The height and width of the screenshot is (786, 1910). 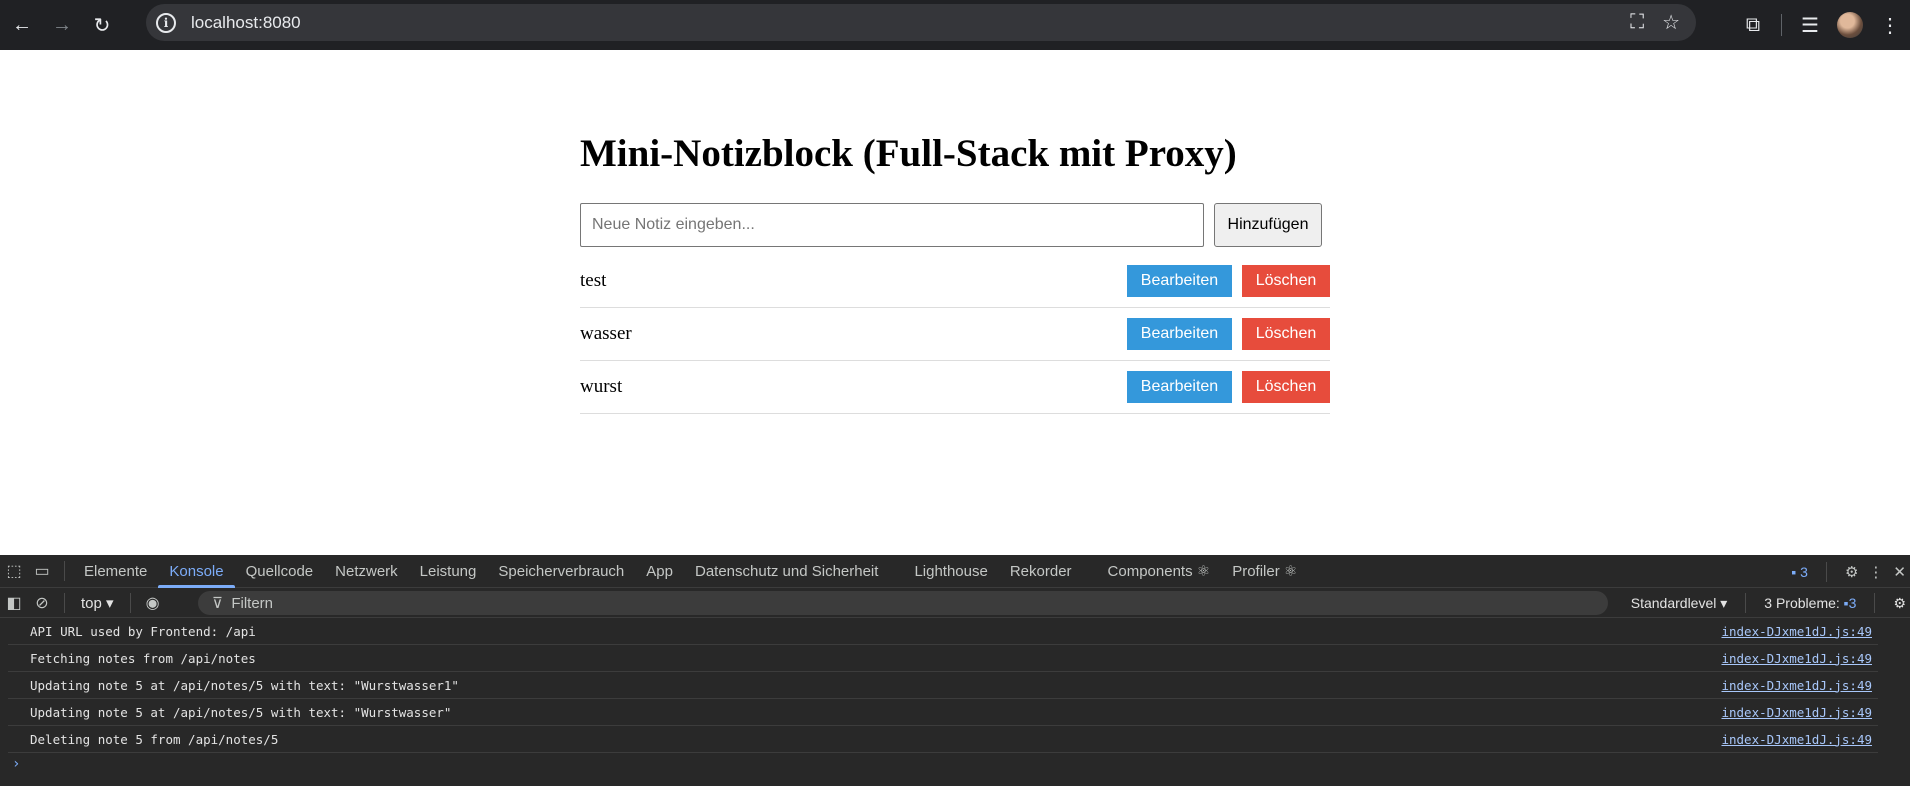 I want to click on problems-badge: ▪3, so click(x=1850, y=603).